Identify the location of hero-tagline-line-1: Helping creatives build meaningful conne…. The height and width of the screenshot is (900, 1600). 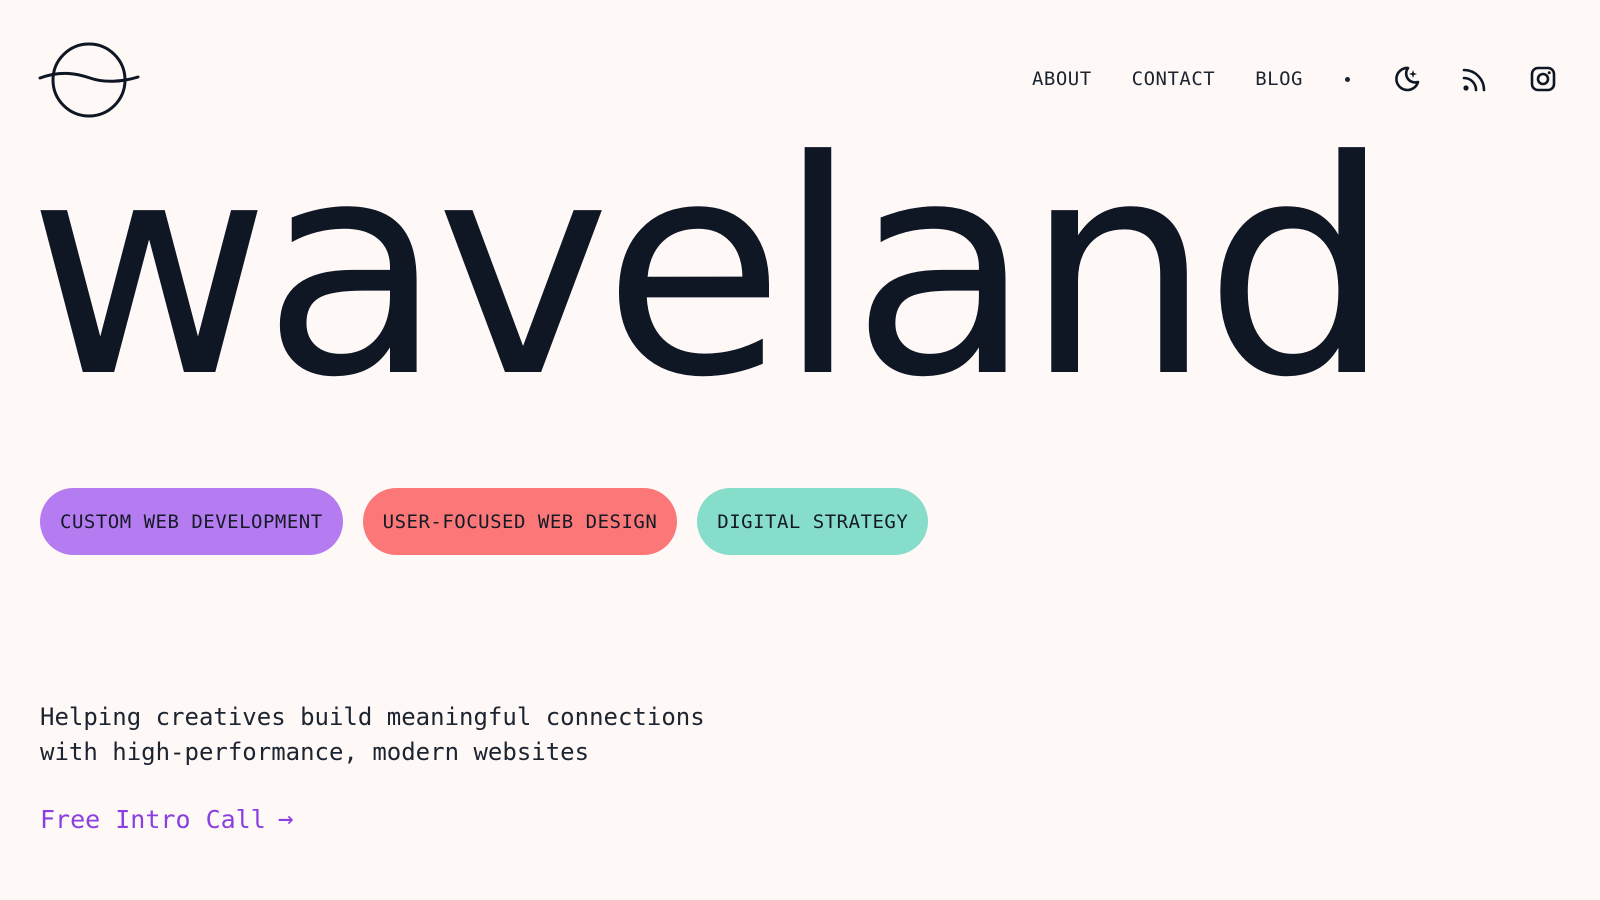
(372, 717).